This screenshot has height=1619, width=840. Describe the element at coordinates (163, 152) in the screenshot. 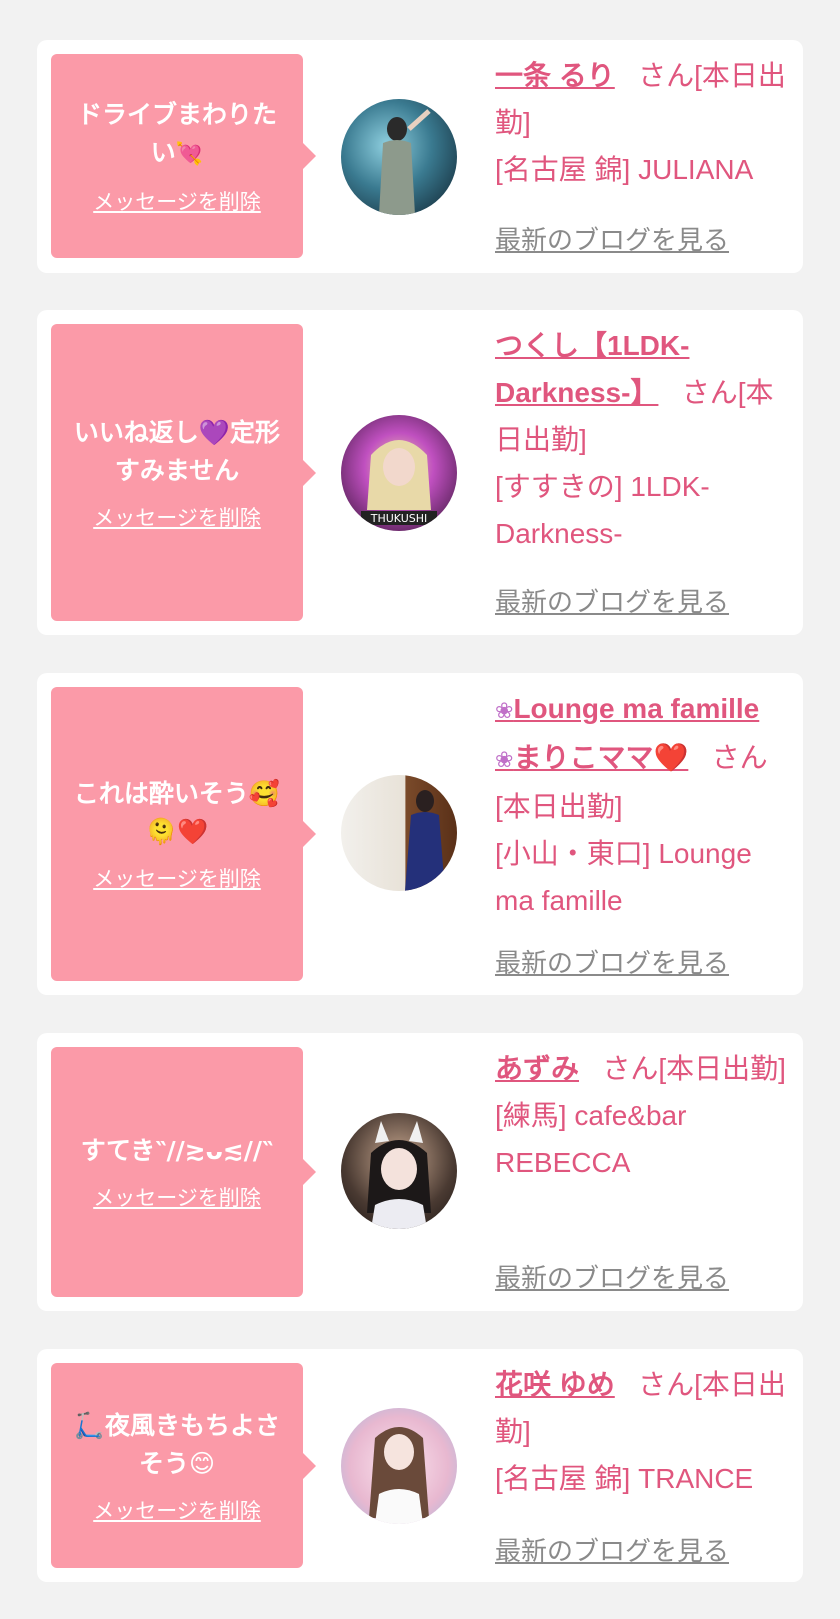

I see `message-line: い` at that location.